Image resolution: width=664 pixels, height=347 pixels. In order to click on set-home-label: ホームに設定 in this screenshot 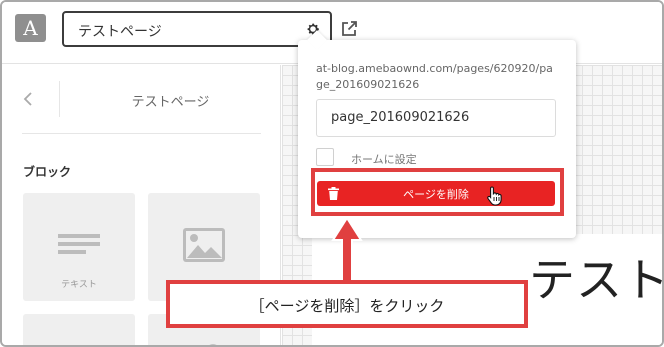, I will do `click(384, 159)`.